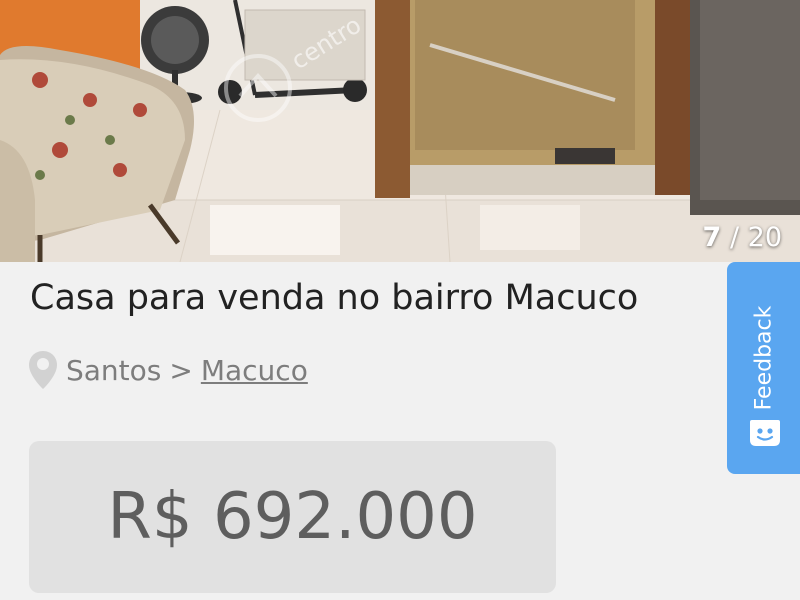 The image size is (800, 600). Describe the element at coordinates (254, 370) in the screenshot. I see `location-neighborhood-link: Macuco` at that location.